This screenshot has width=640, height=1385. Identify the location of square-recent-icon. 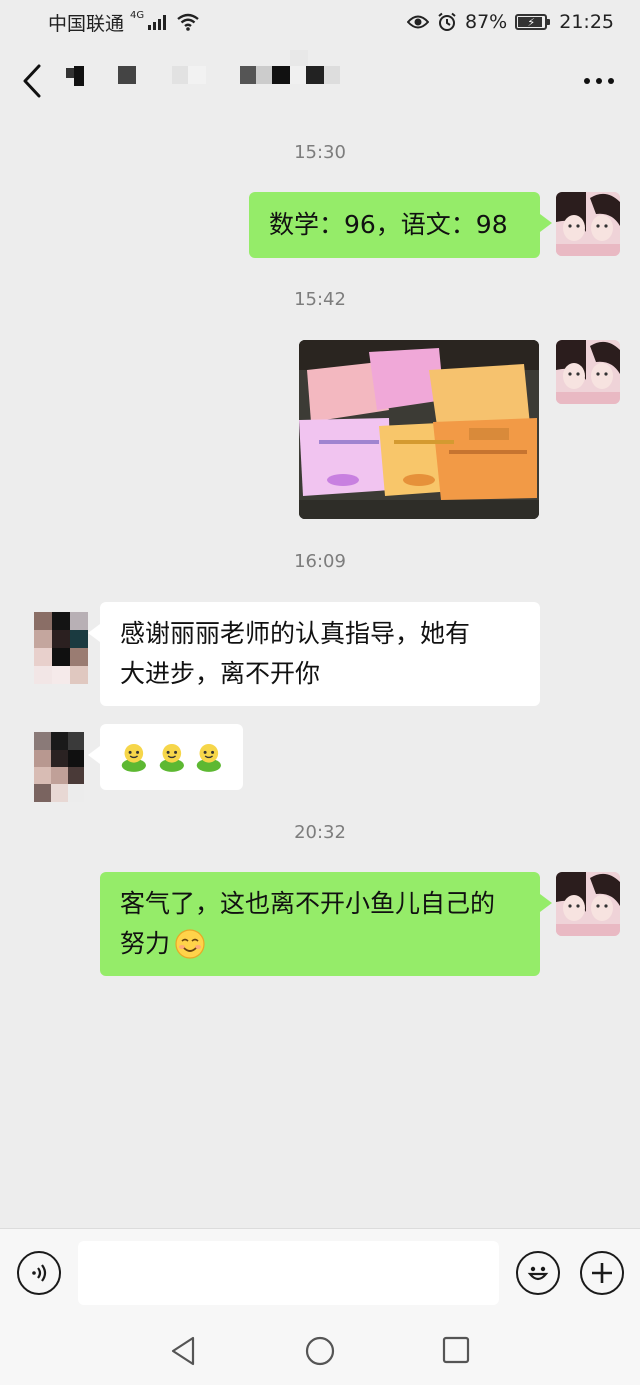
(456, 1352).